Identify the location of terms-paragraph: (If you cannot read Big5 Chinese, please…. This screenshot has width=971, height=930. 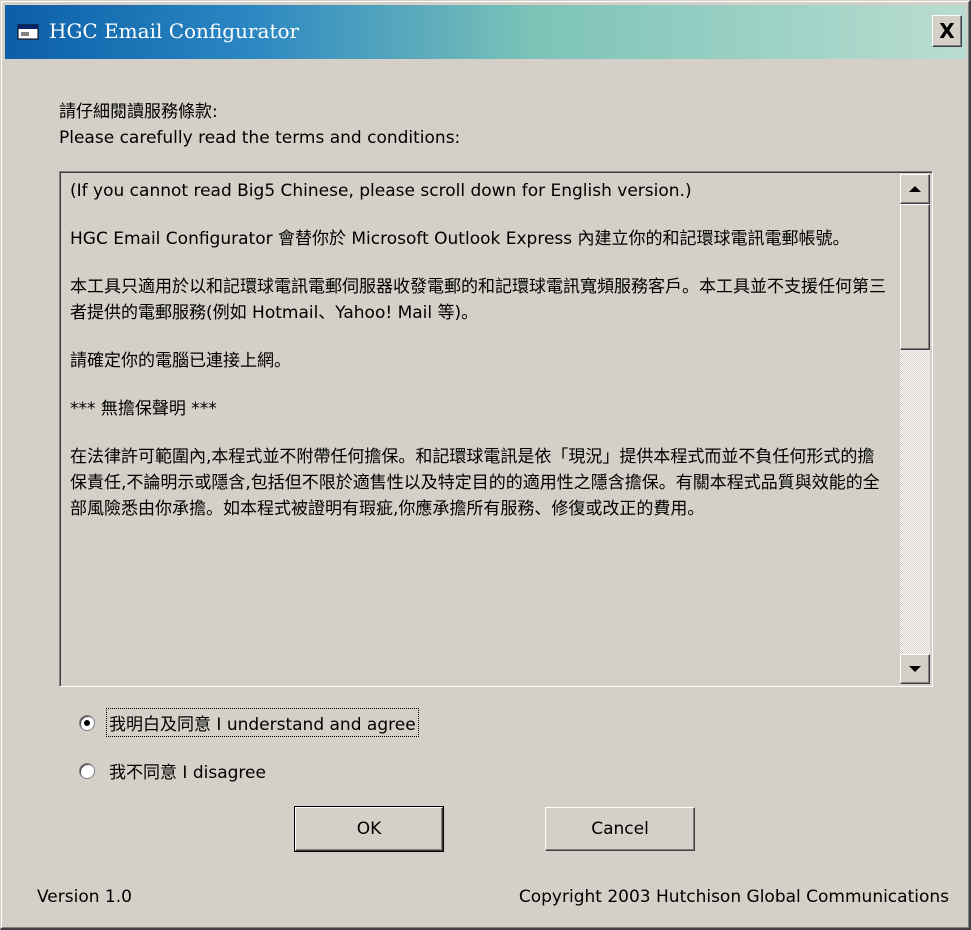
(381, 191).